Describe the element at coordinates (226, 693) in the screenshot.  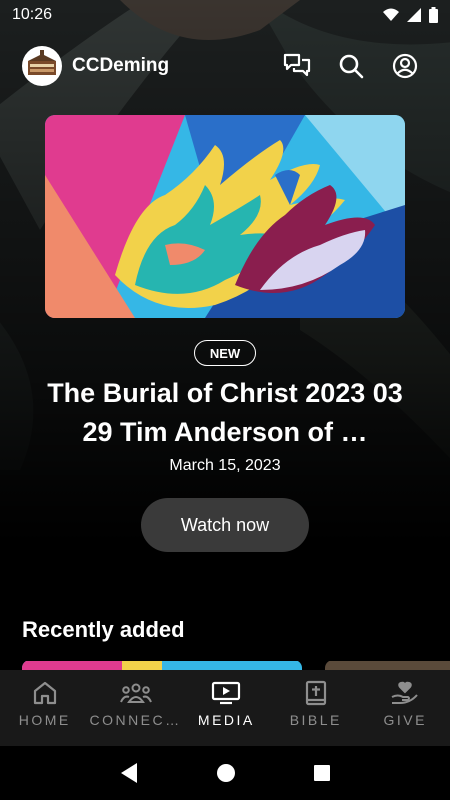
I see `tv-play-icon` at that location.